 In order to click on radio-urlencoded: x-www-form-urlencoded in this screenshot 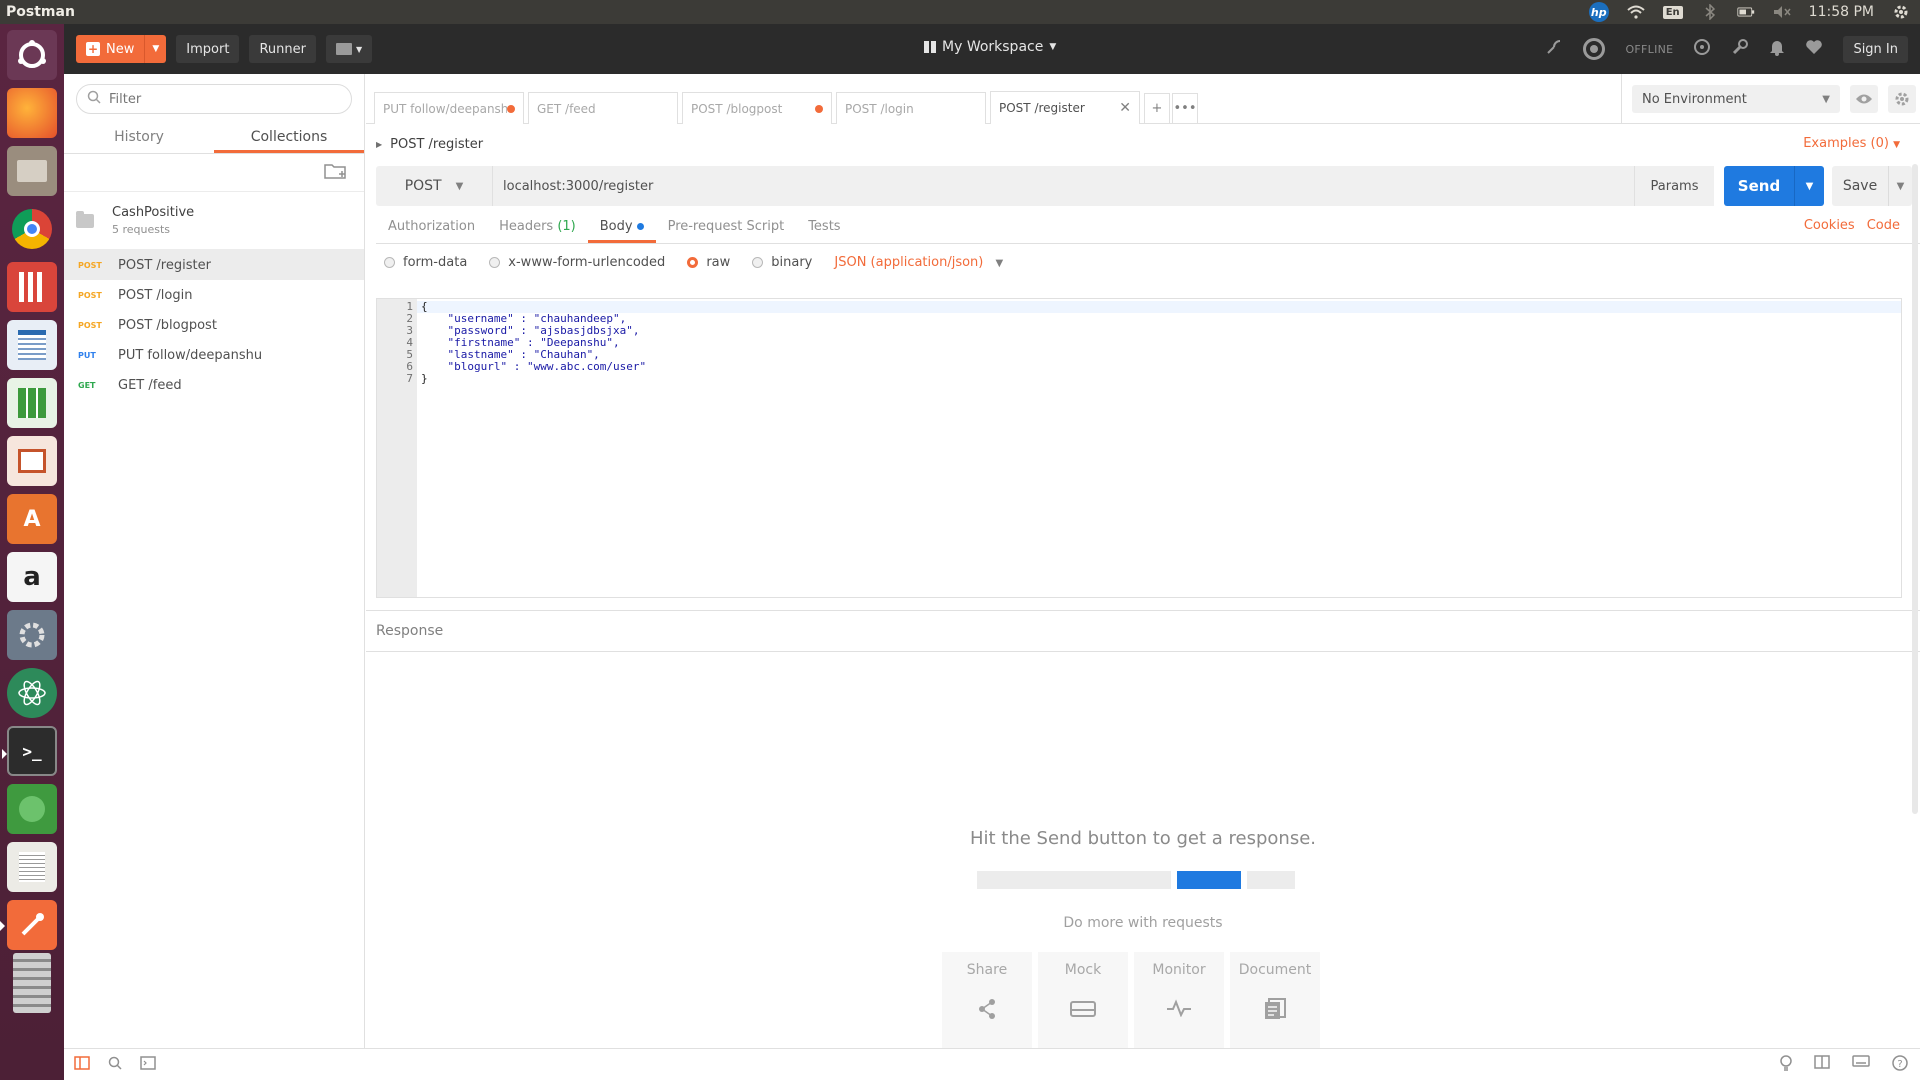, I will do `click(577, 262)`.